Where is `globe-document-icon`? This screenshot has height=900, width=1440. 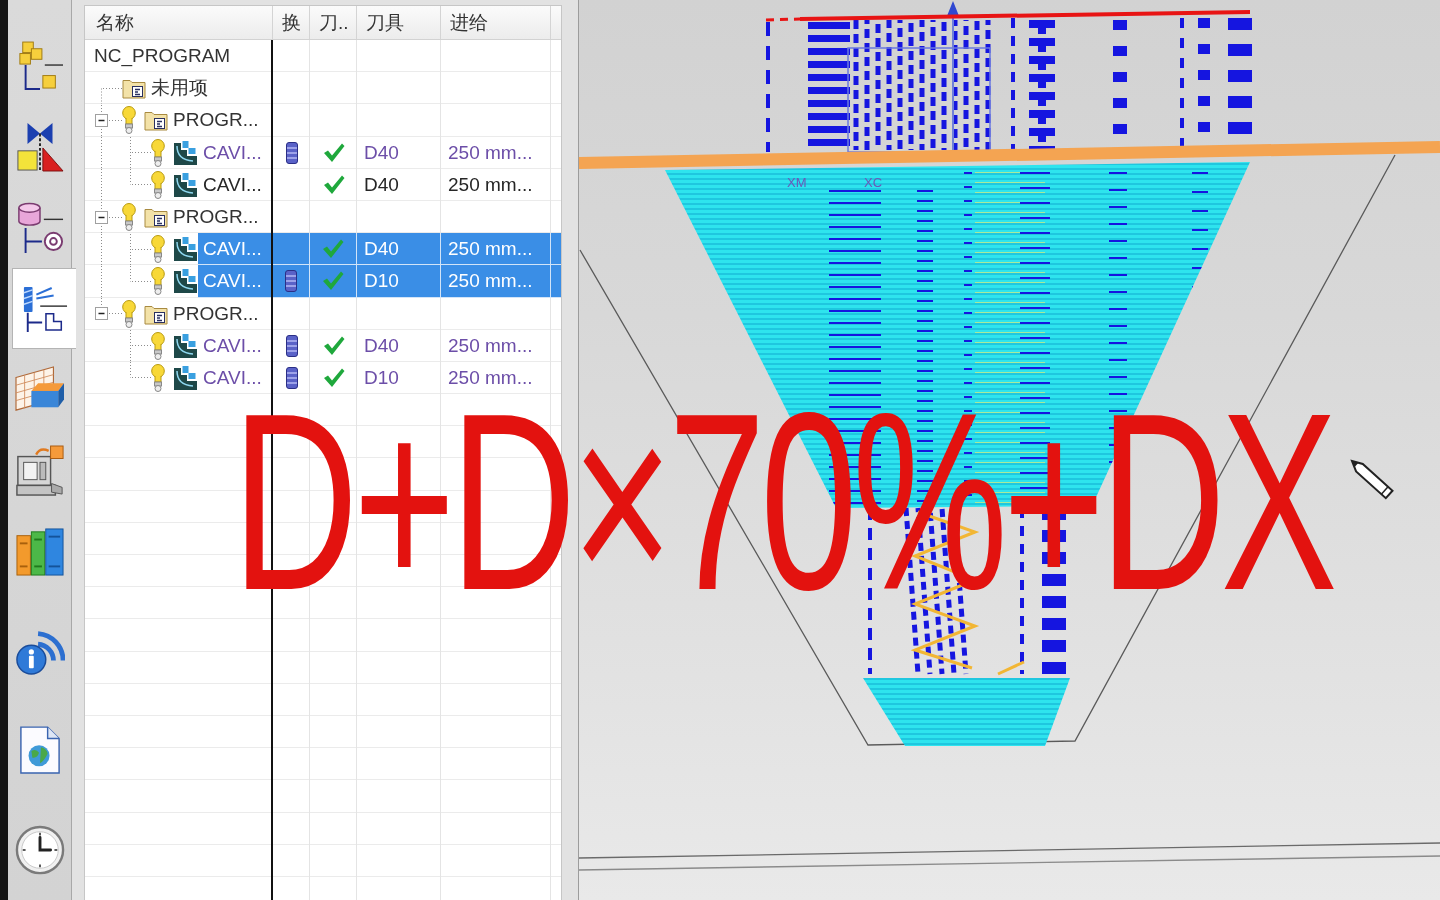
globe-document-icon is located at coordinates (39, 750).